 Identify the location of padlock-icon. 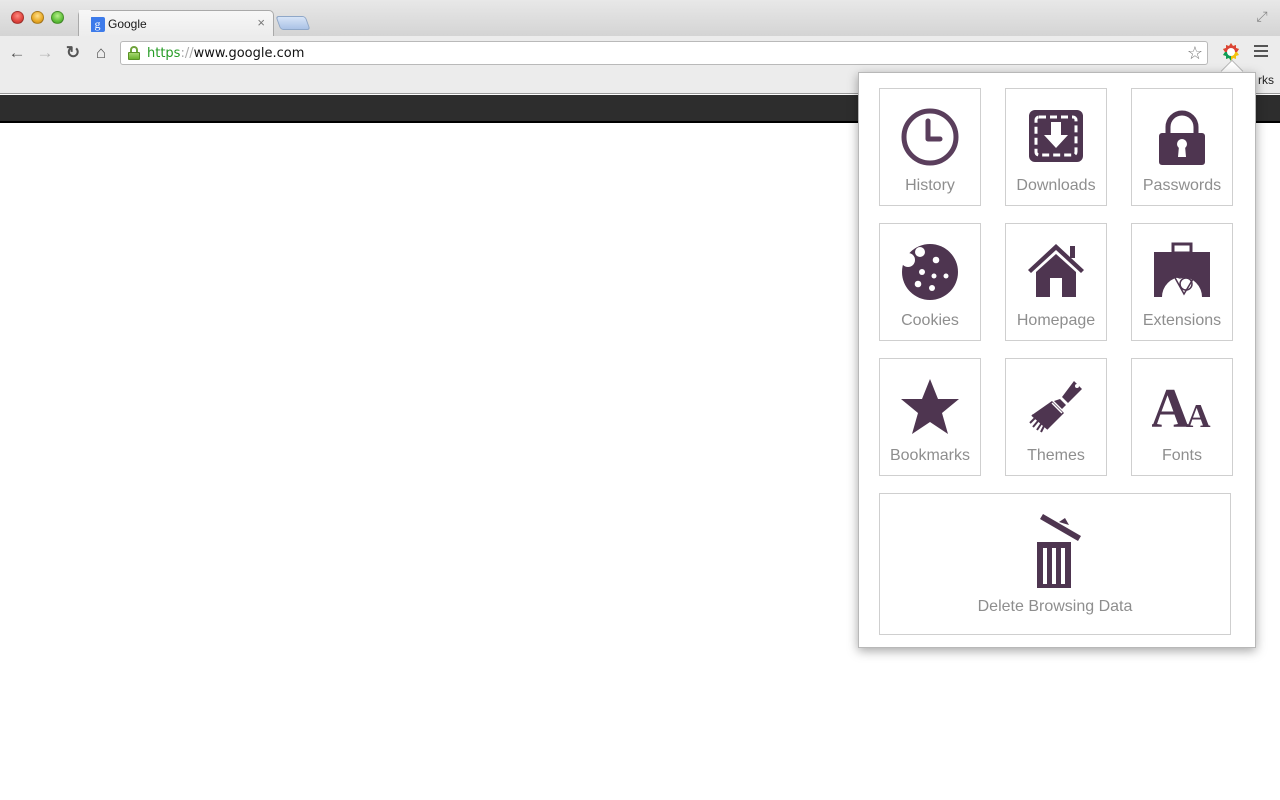
(1182, 137).